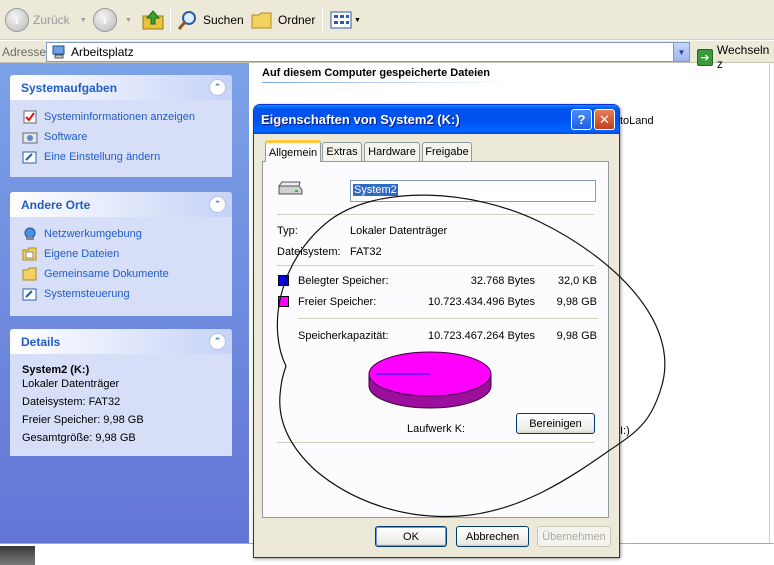 The height and width of the screenshot is (565, 774). Describe the element at coordinates (102, 157) in the screenshot. I see `task-label: Eine Einstellung ändern` at that location.